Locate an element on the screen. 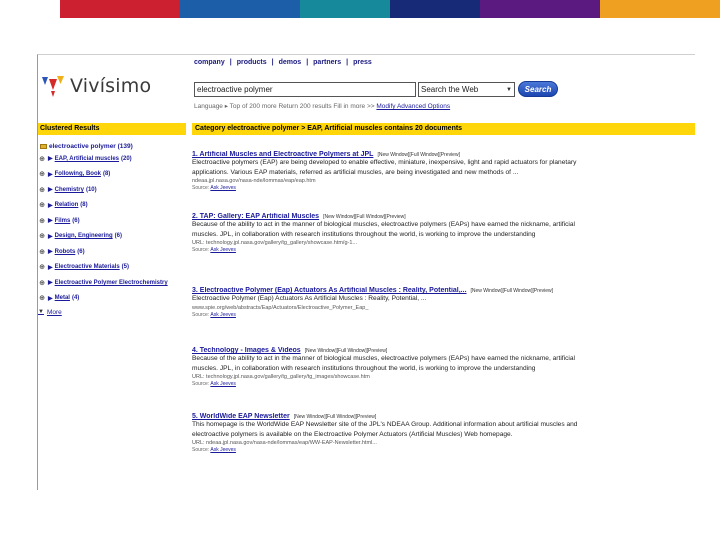  cluster-item: ⊕ ▶ Design, Engineering (6) is located at coordinates (114, 237).